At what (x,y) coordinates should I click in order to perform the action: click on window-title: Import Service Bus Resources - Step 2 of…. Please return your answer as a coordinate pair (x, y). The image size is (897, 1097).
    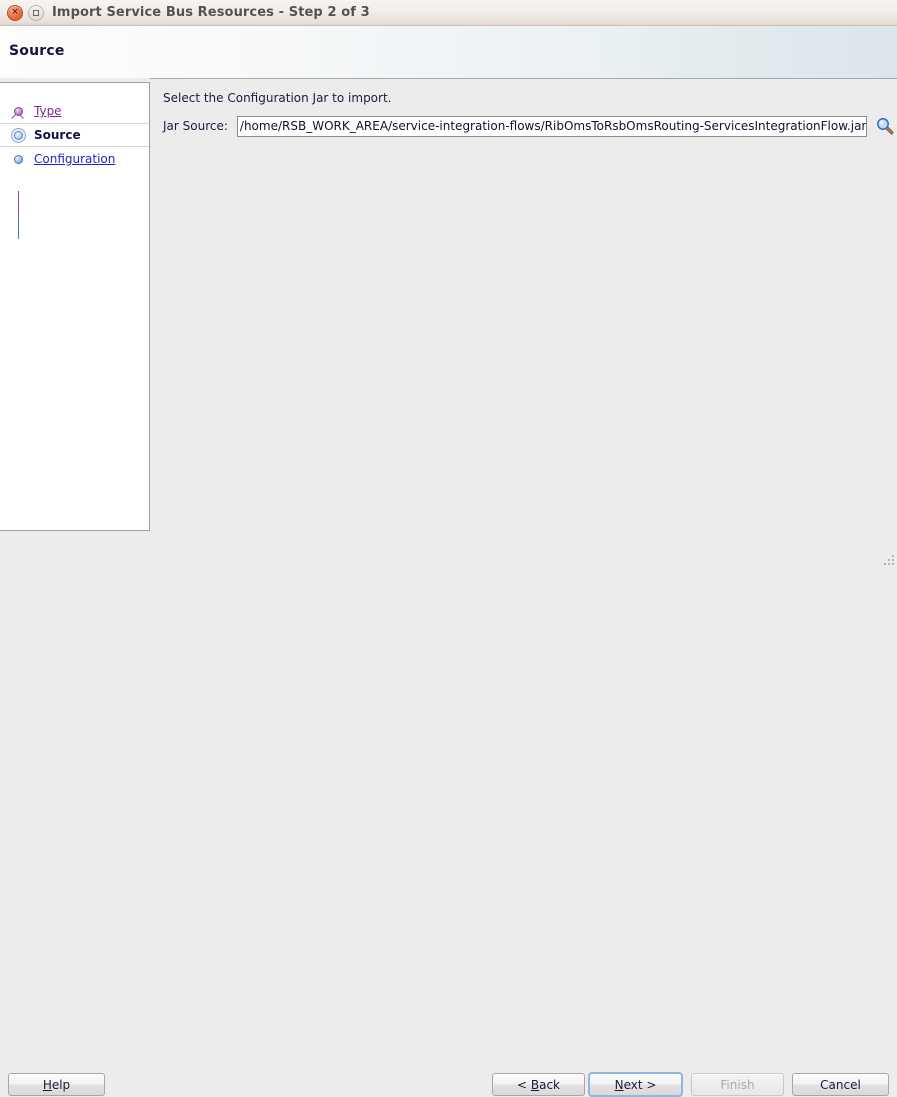
    Looking at the image, I should click on (211, 12).